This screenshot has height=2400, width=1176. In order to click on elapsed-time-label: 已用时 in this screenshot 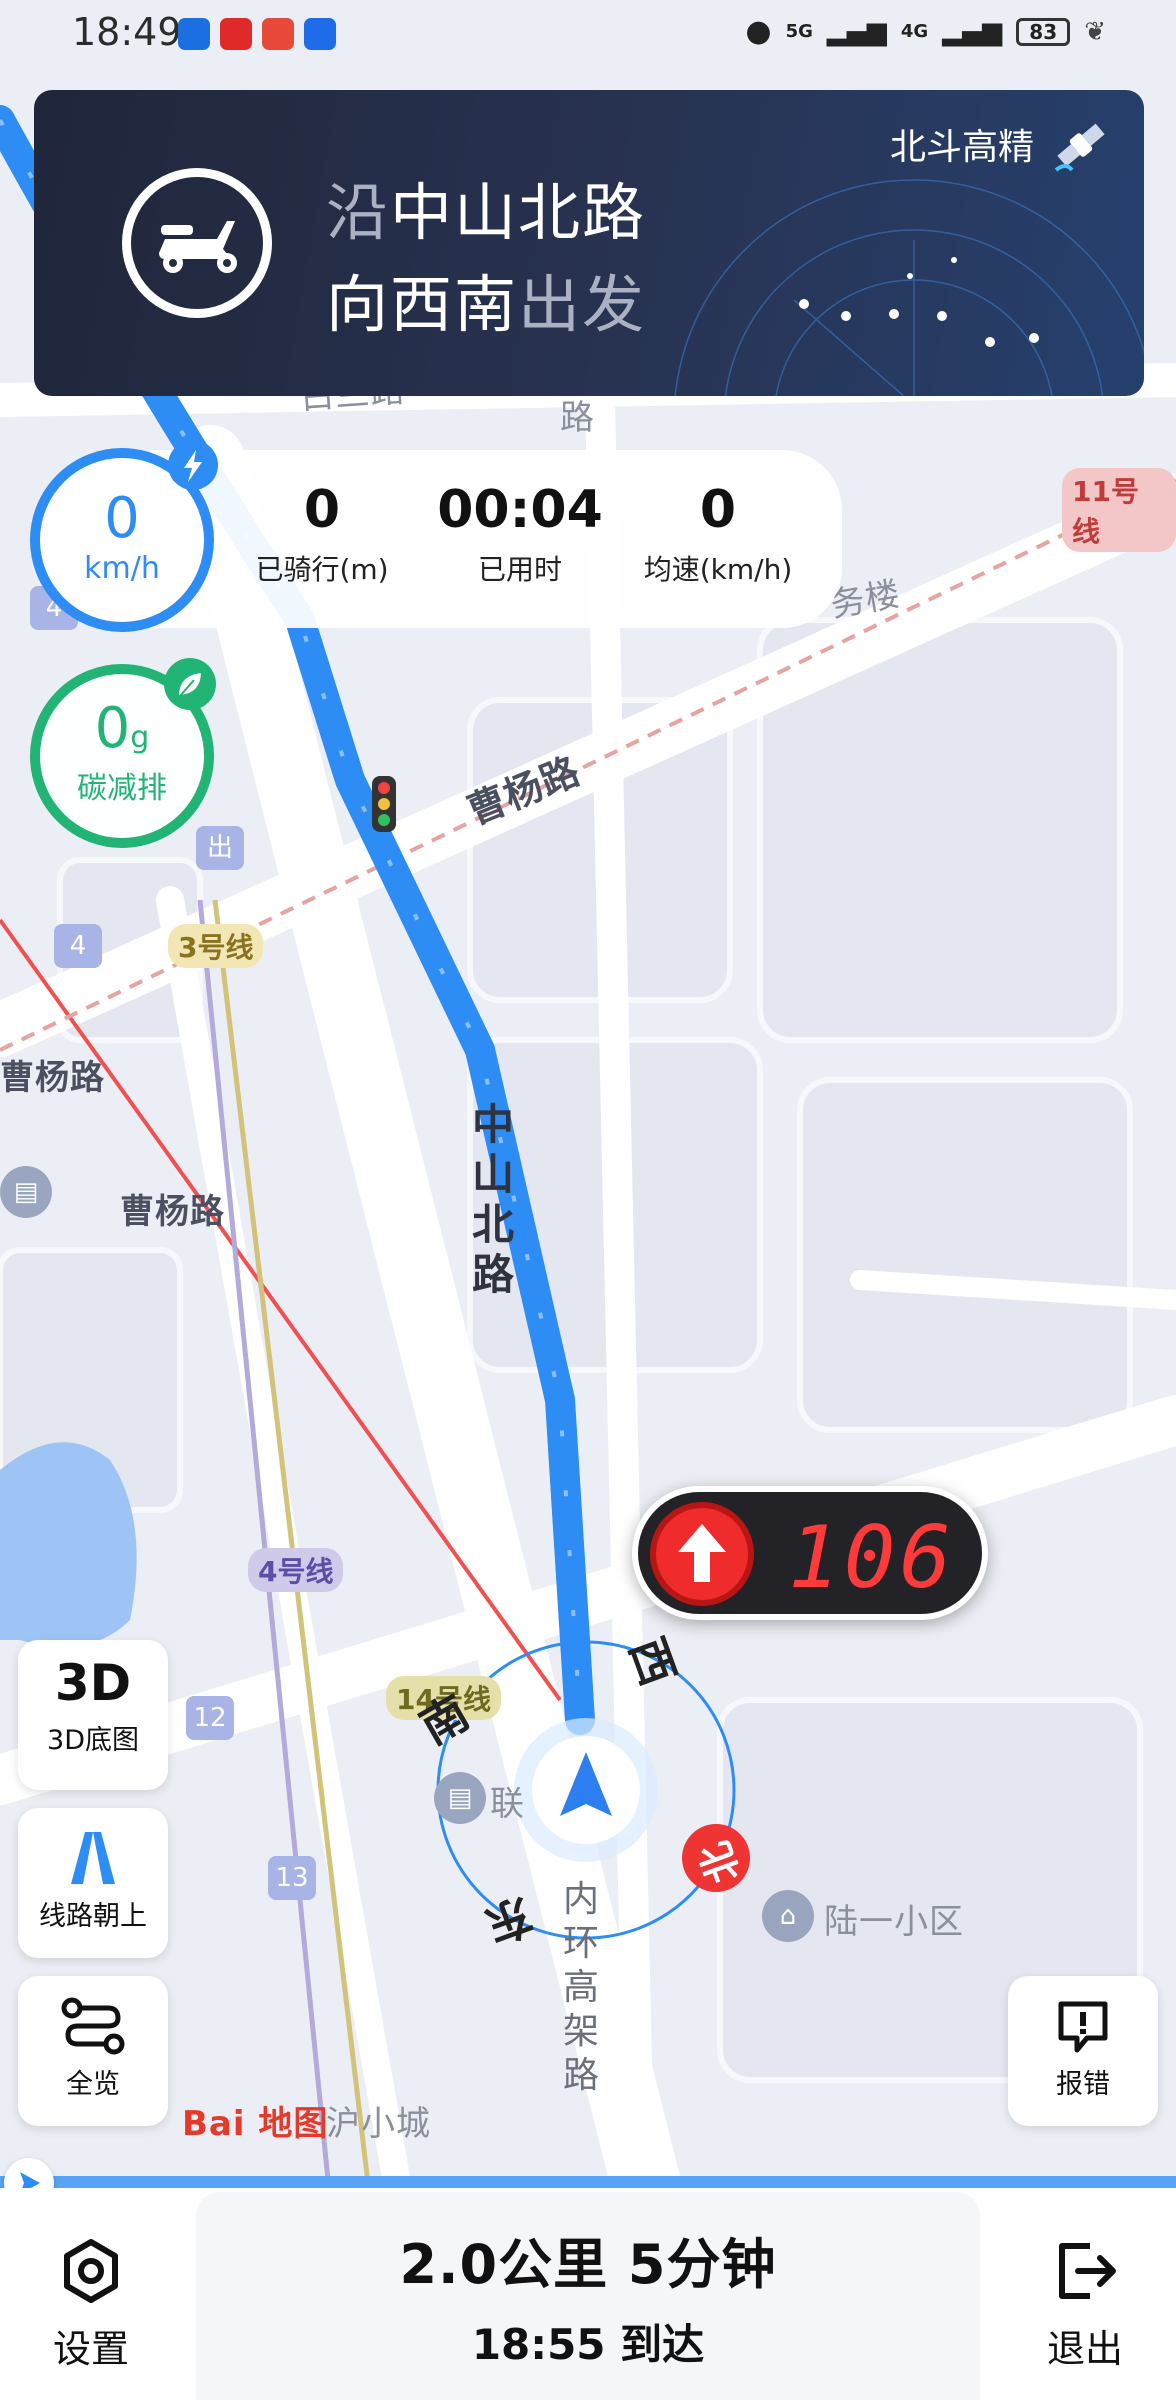, I will do `click(519, 569)`.